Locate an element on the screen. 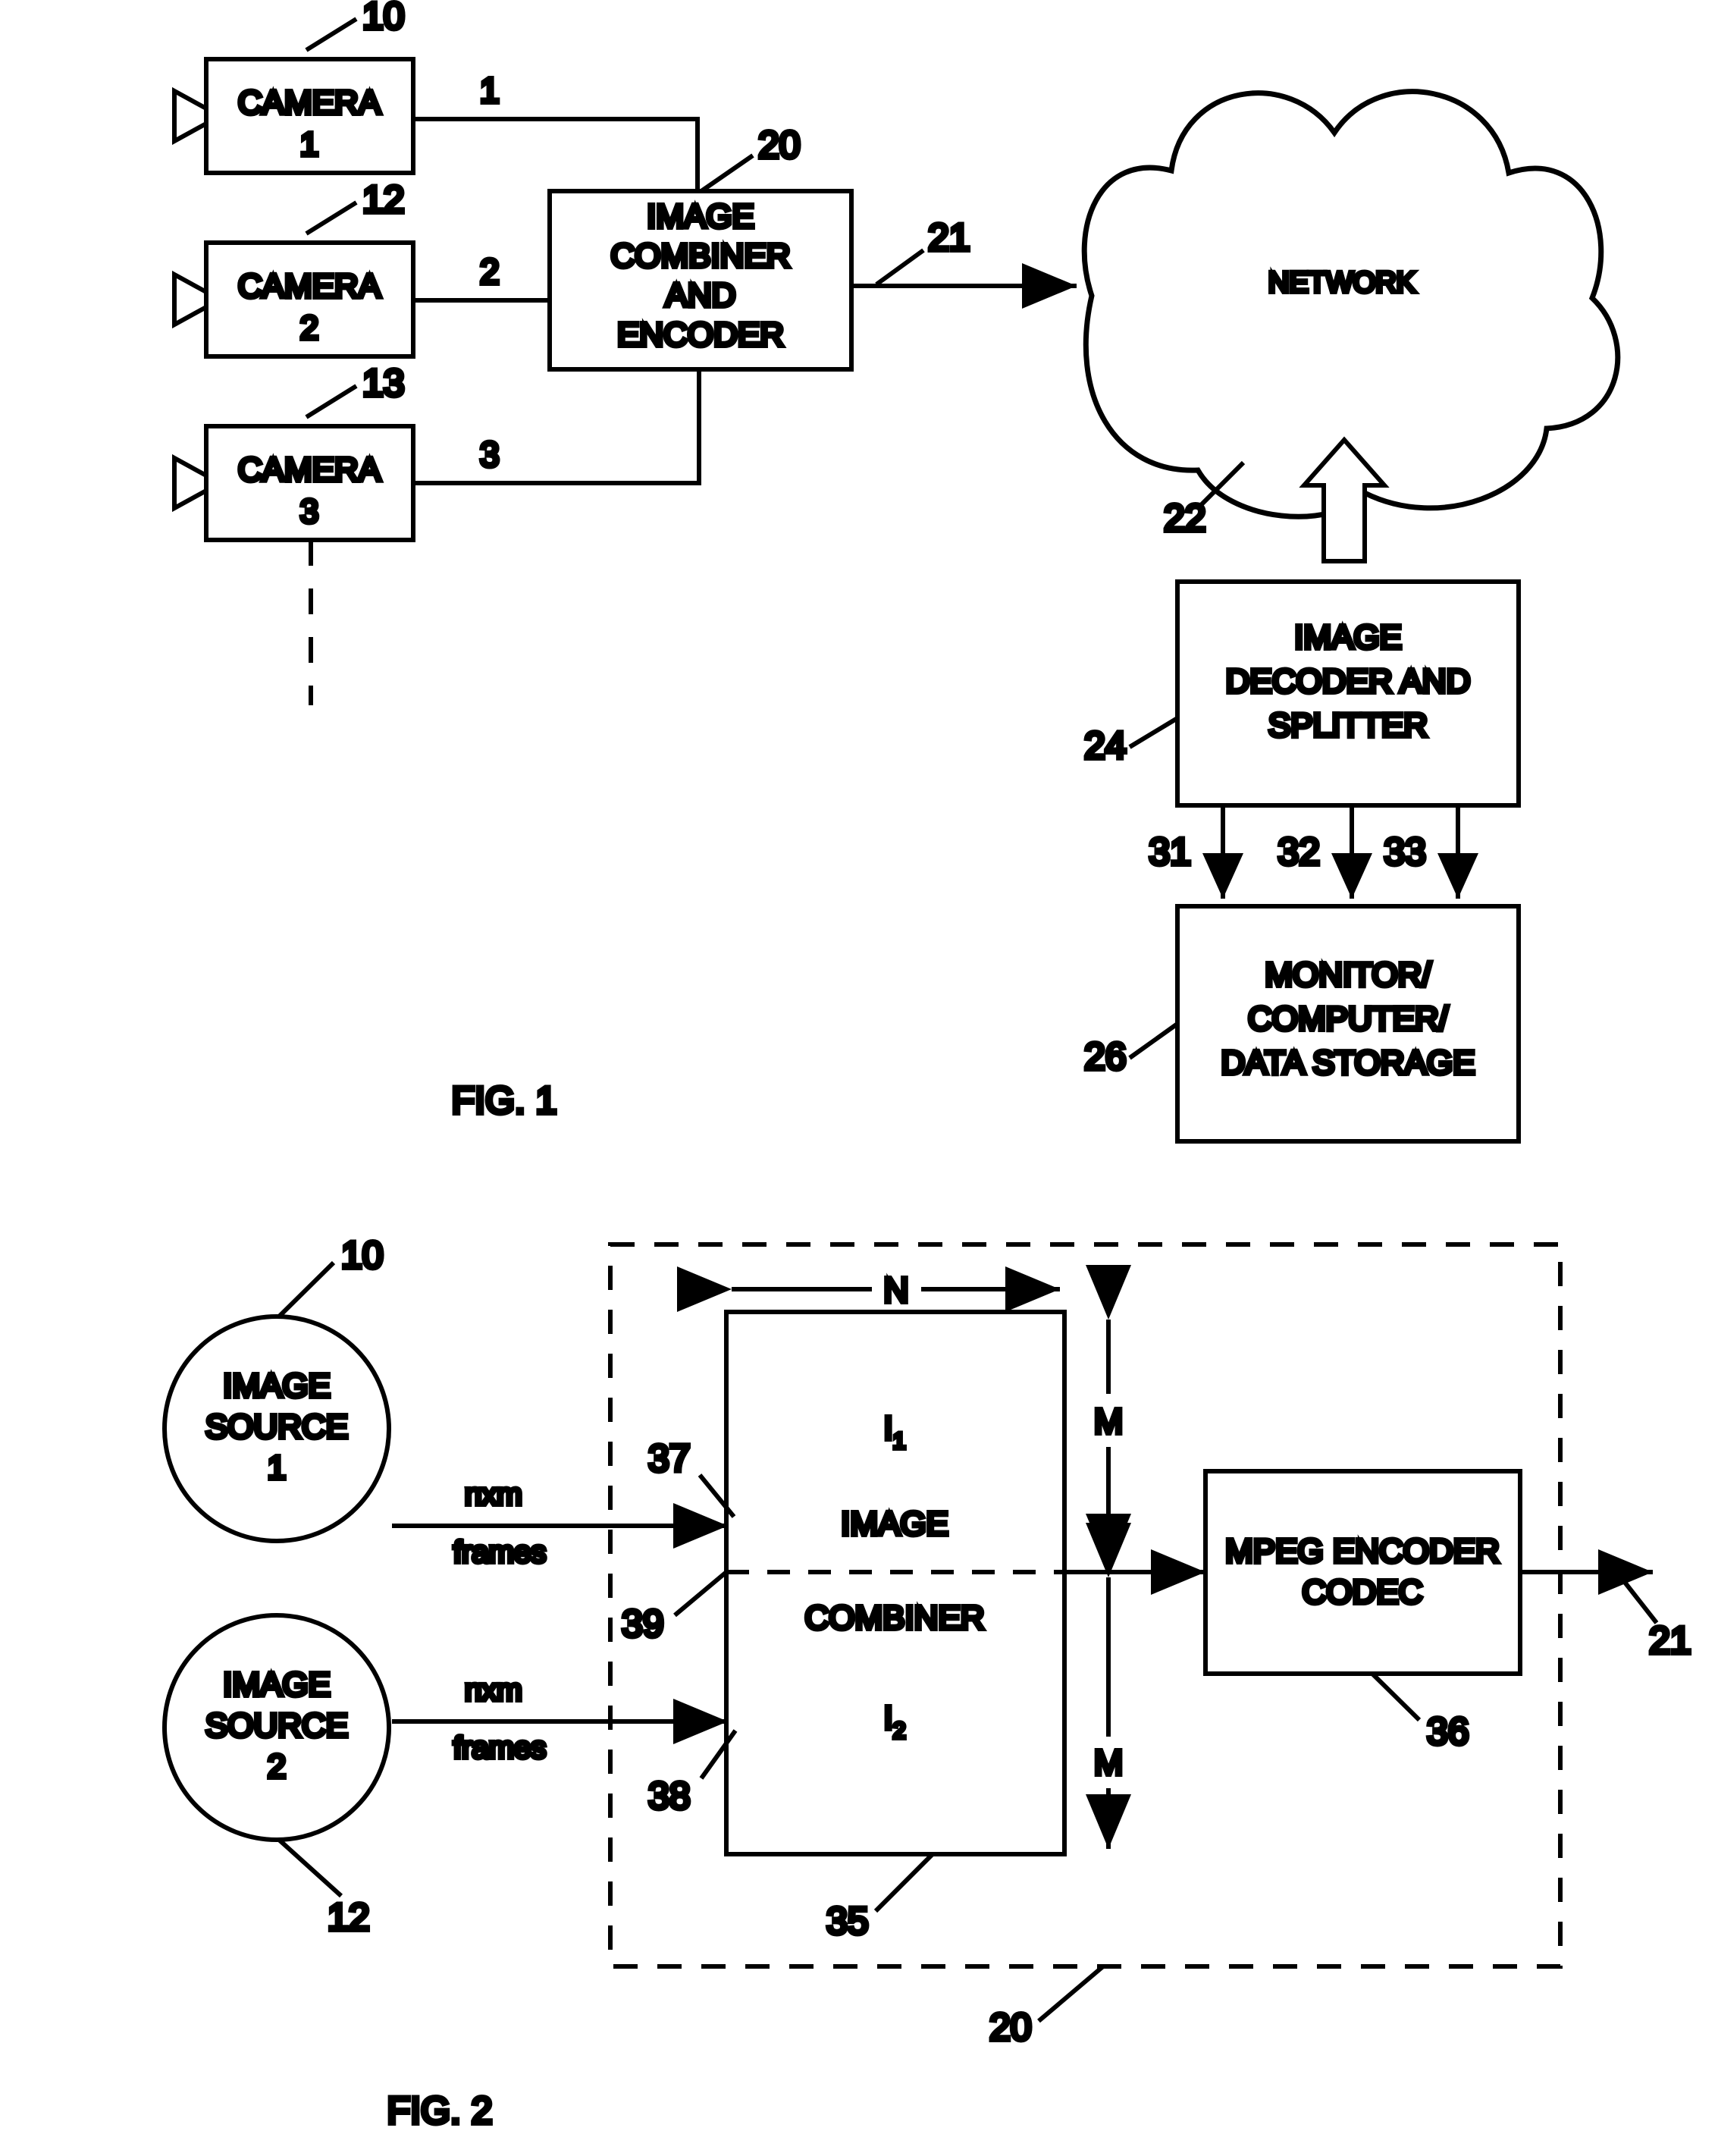  image-source-2-line1: IMAGE is located at coordinates (277, 1684).